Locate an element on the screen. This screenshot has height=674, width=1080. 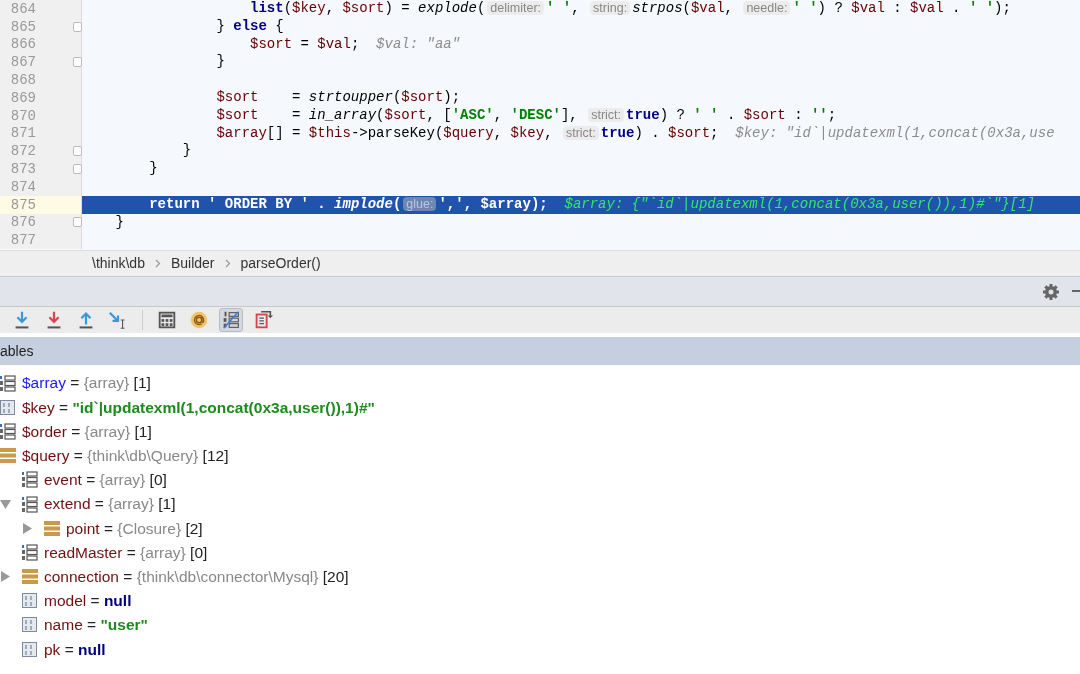
parameter-hint: delimiter: is located at coordinates (516, 8).